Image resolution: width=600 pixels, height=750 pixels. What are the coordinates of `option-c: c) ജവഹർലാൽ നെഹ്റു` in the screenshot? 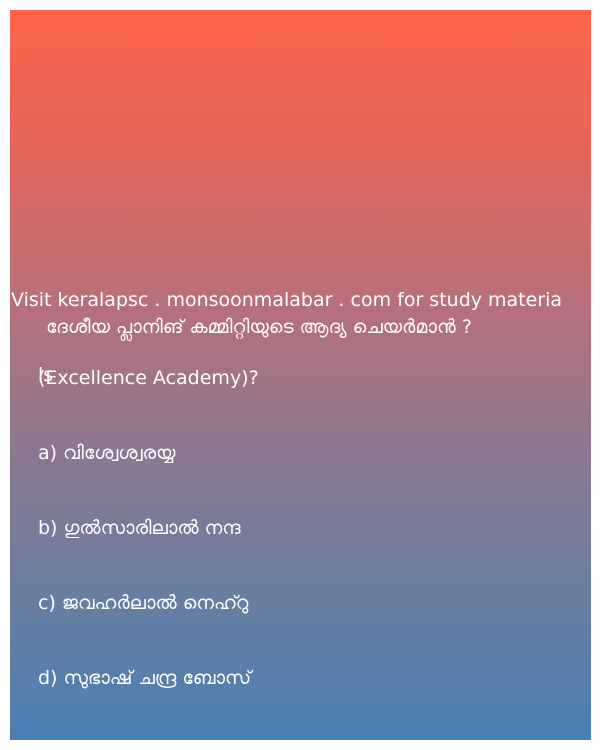 It's located at (143, 603).